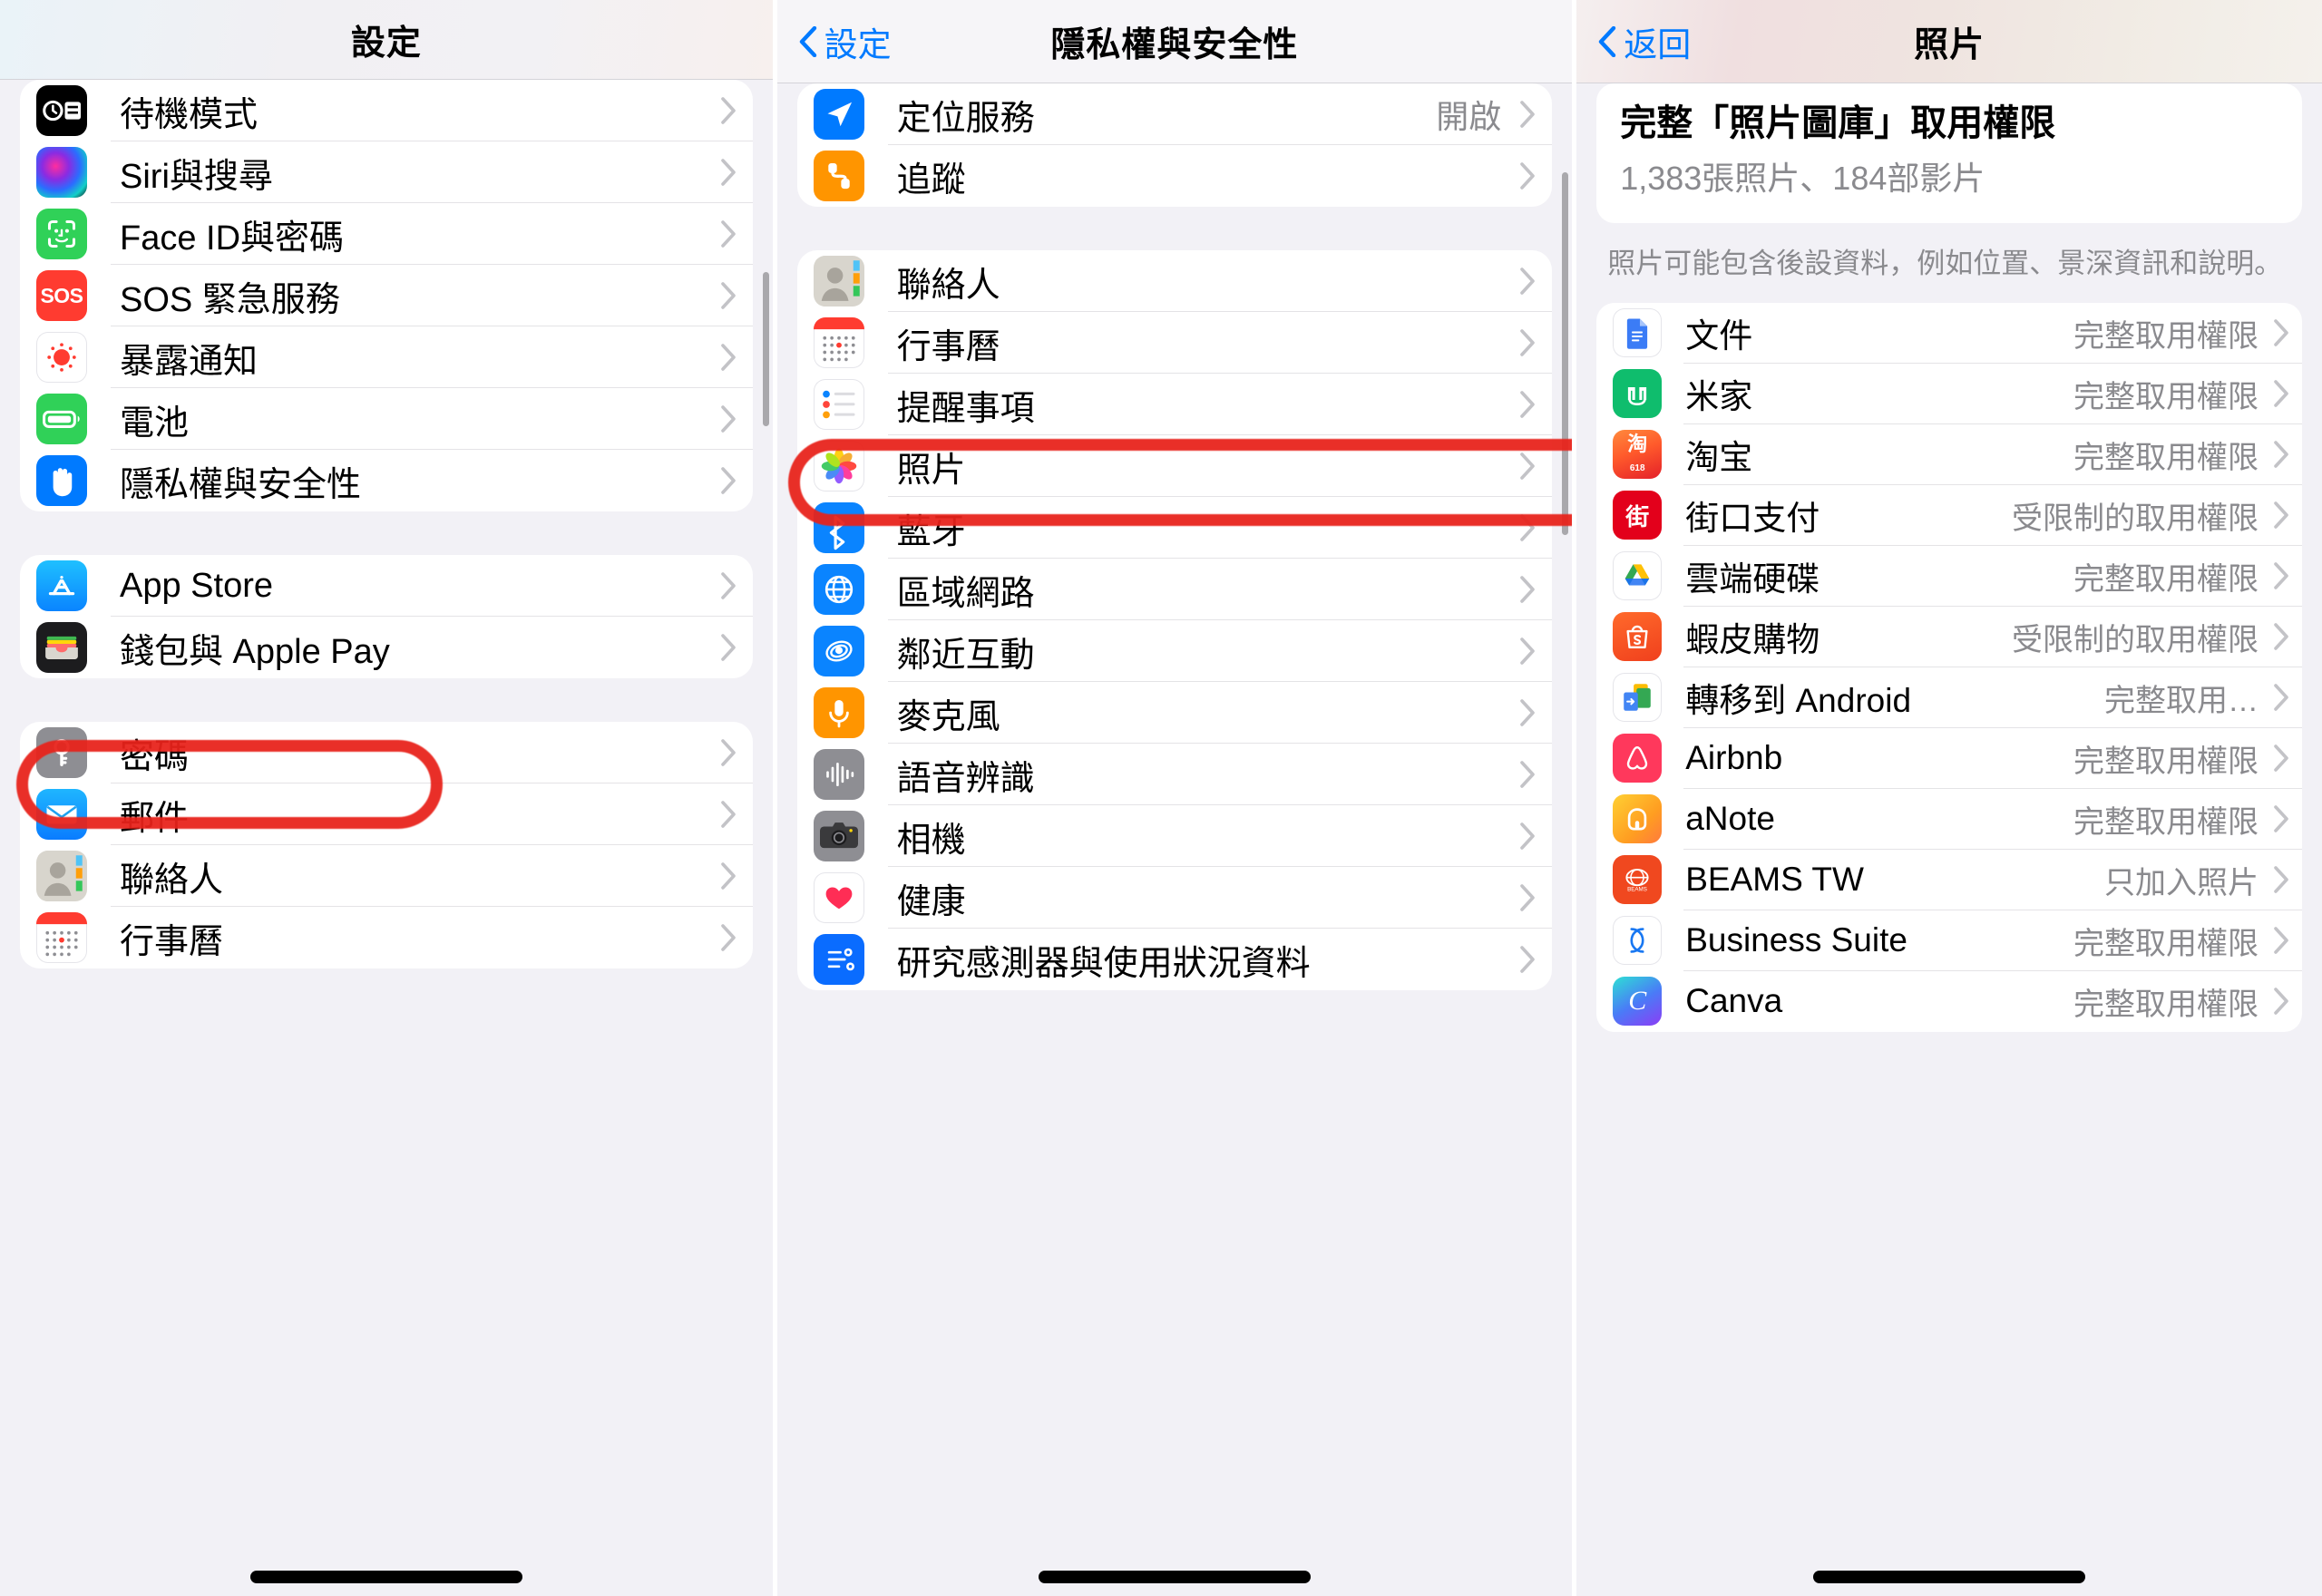 The width and height of the screenshot is (2322, 1596). I want to click on list-item: 鄰近互動, so click(1175, 651).